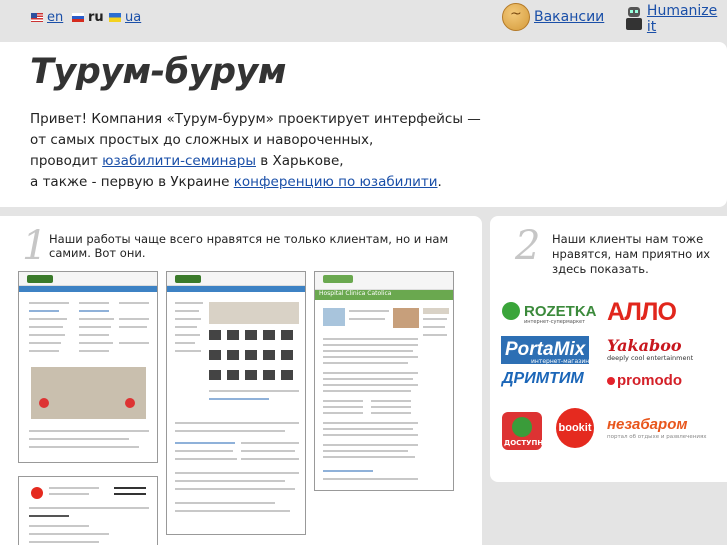 The height and width of the screenshot is (545, 727). What do you see at coordinates (363, 20) in the screenshot?
I see `top-bar: en ru ua Вакансии Humanize it` at bounding box center [363, 20].